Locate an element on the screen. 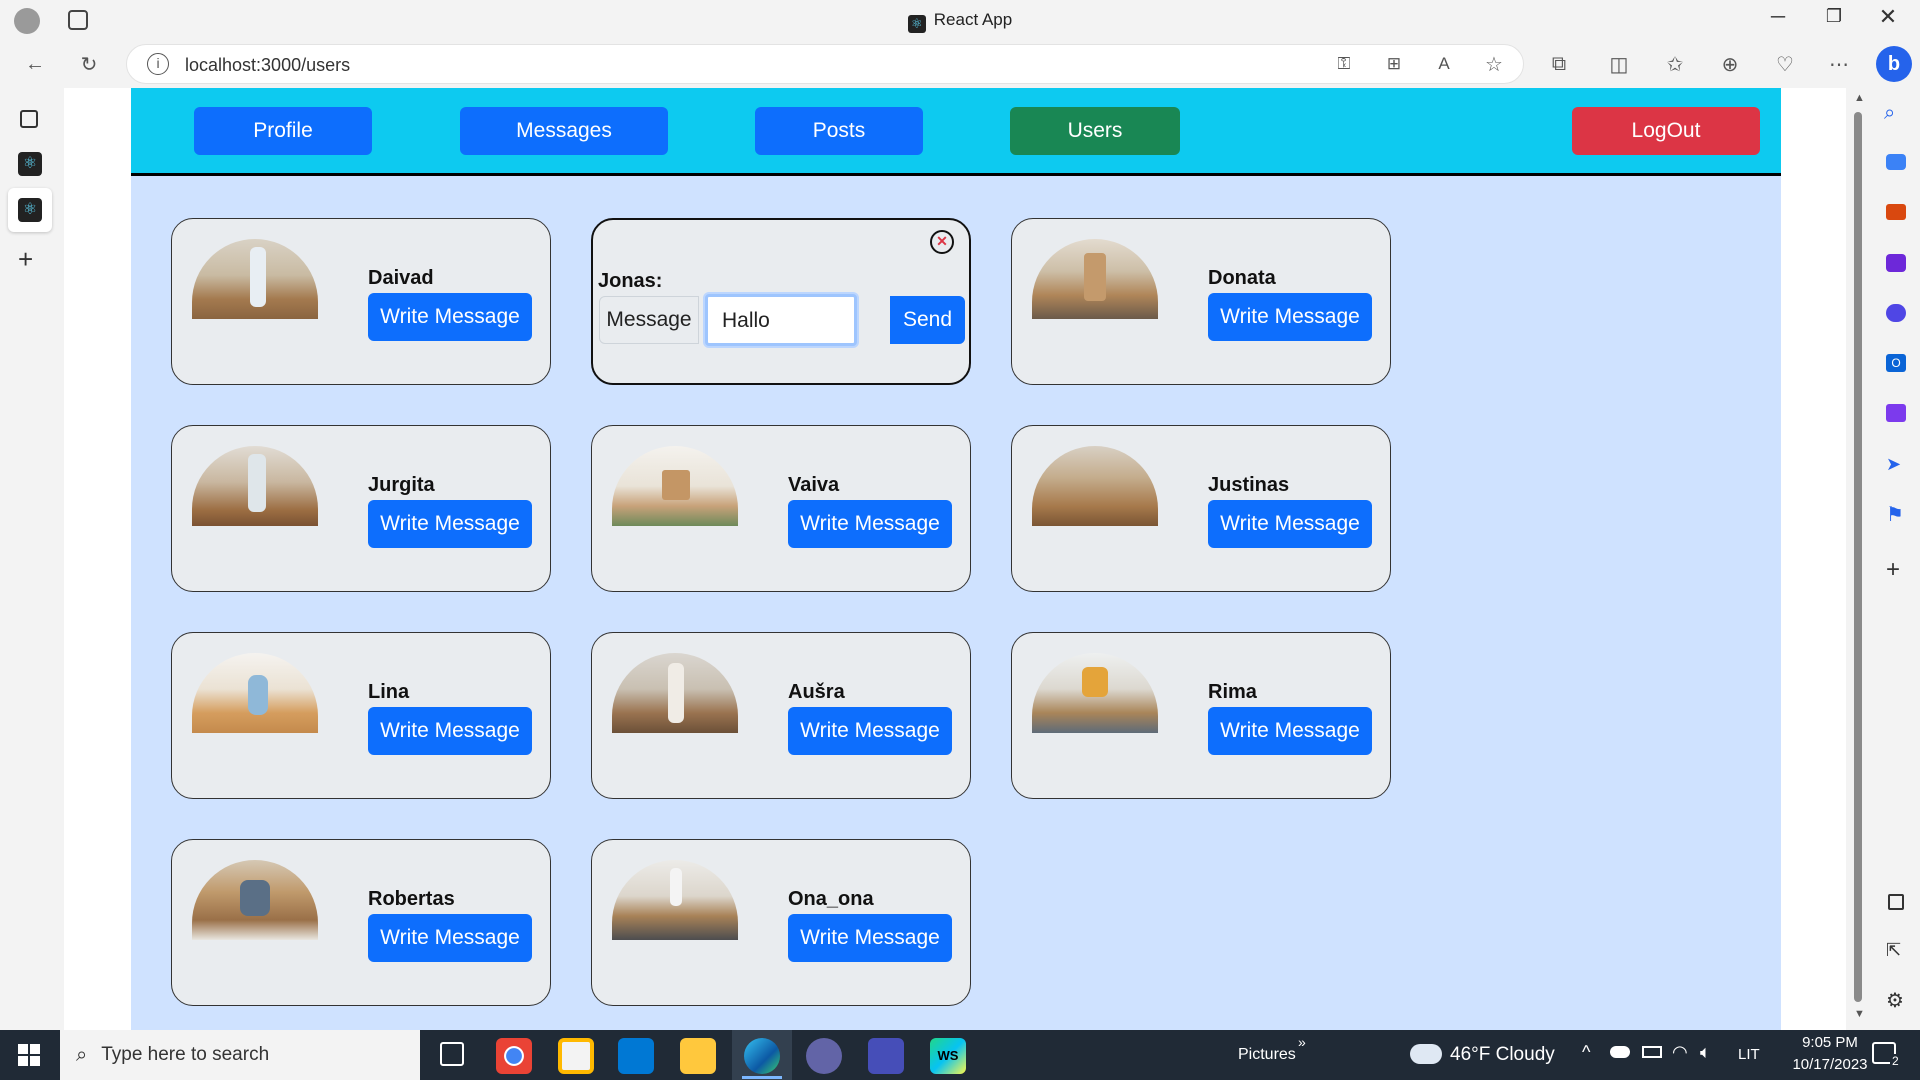 The image size is (1920, 1080). search-icon: ⌕ is located at coordinates (1889, 113).